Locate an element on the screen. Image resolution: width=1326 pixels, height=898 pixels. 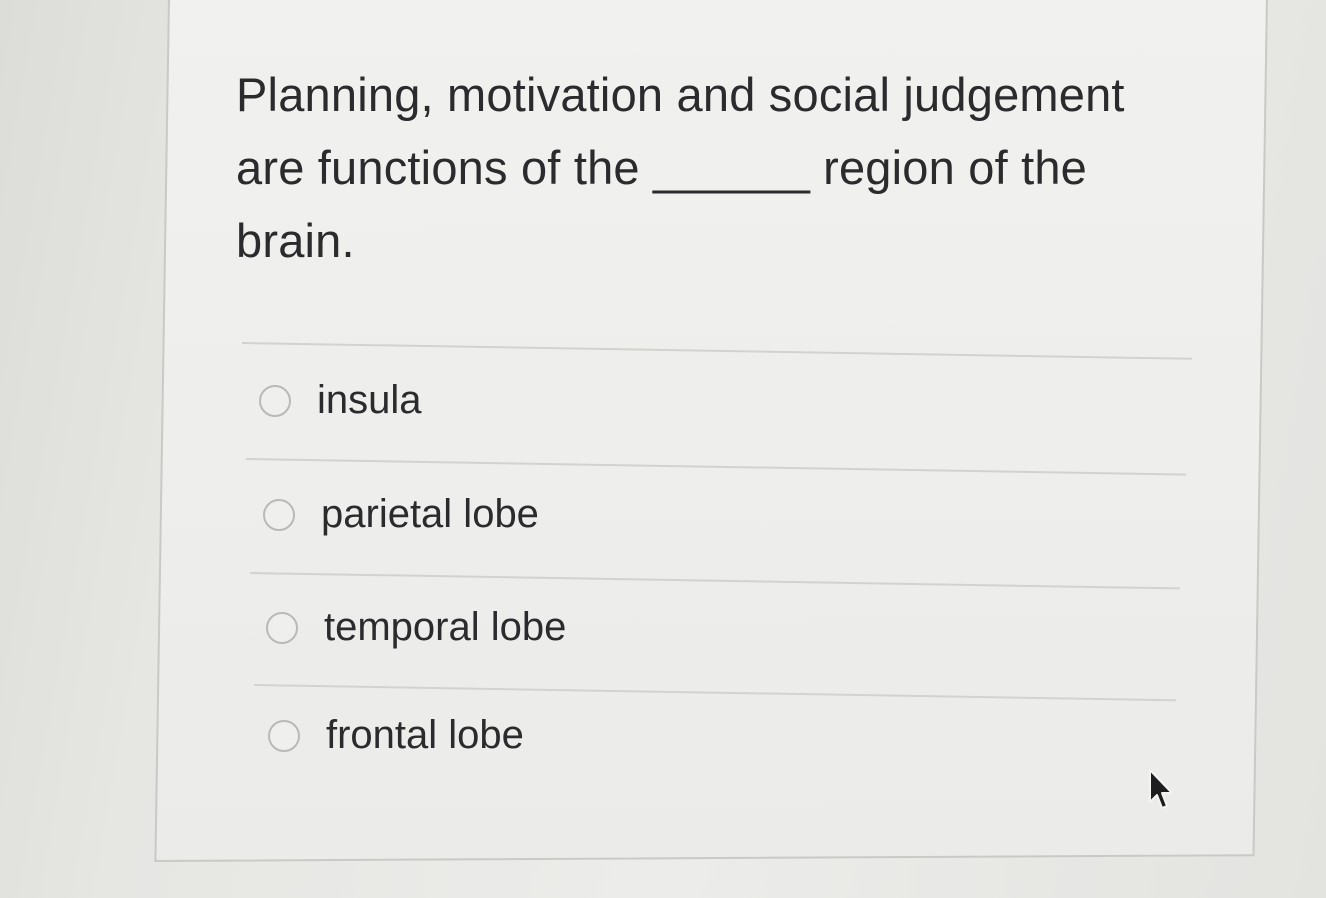
answer-label: parietal lobe is located at coordinates (430, 514).